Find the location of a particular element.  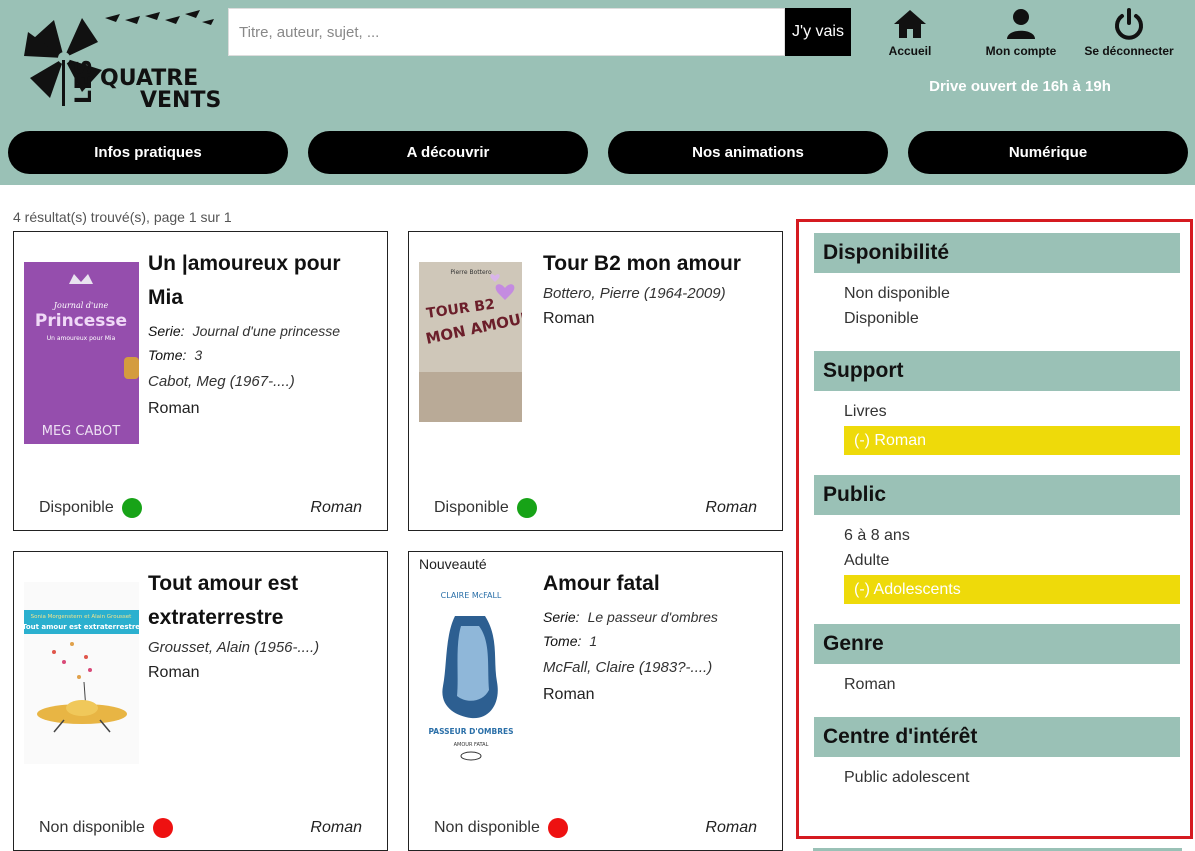

tome-value: 1 is located at coordinates (593, 641).